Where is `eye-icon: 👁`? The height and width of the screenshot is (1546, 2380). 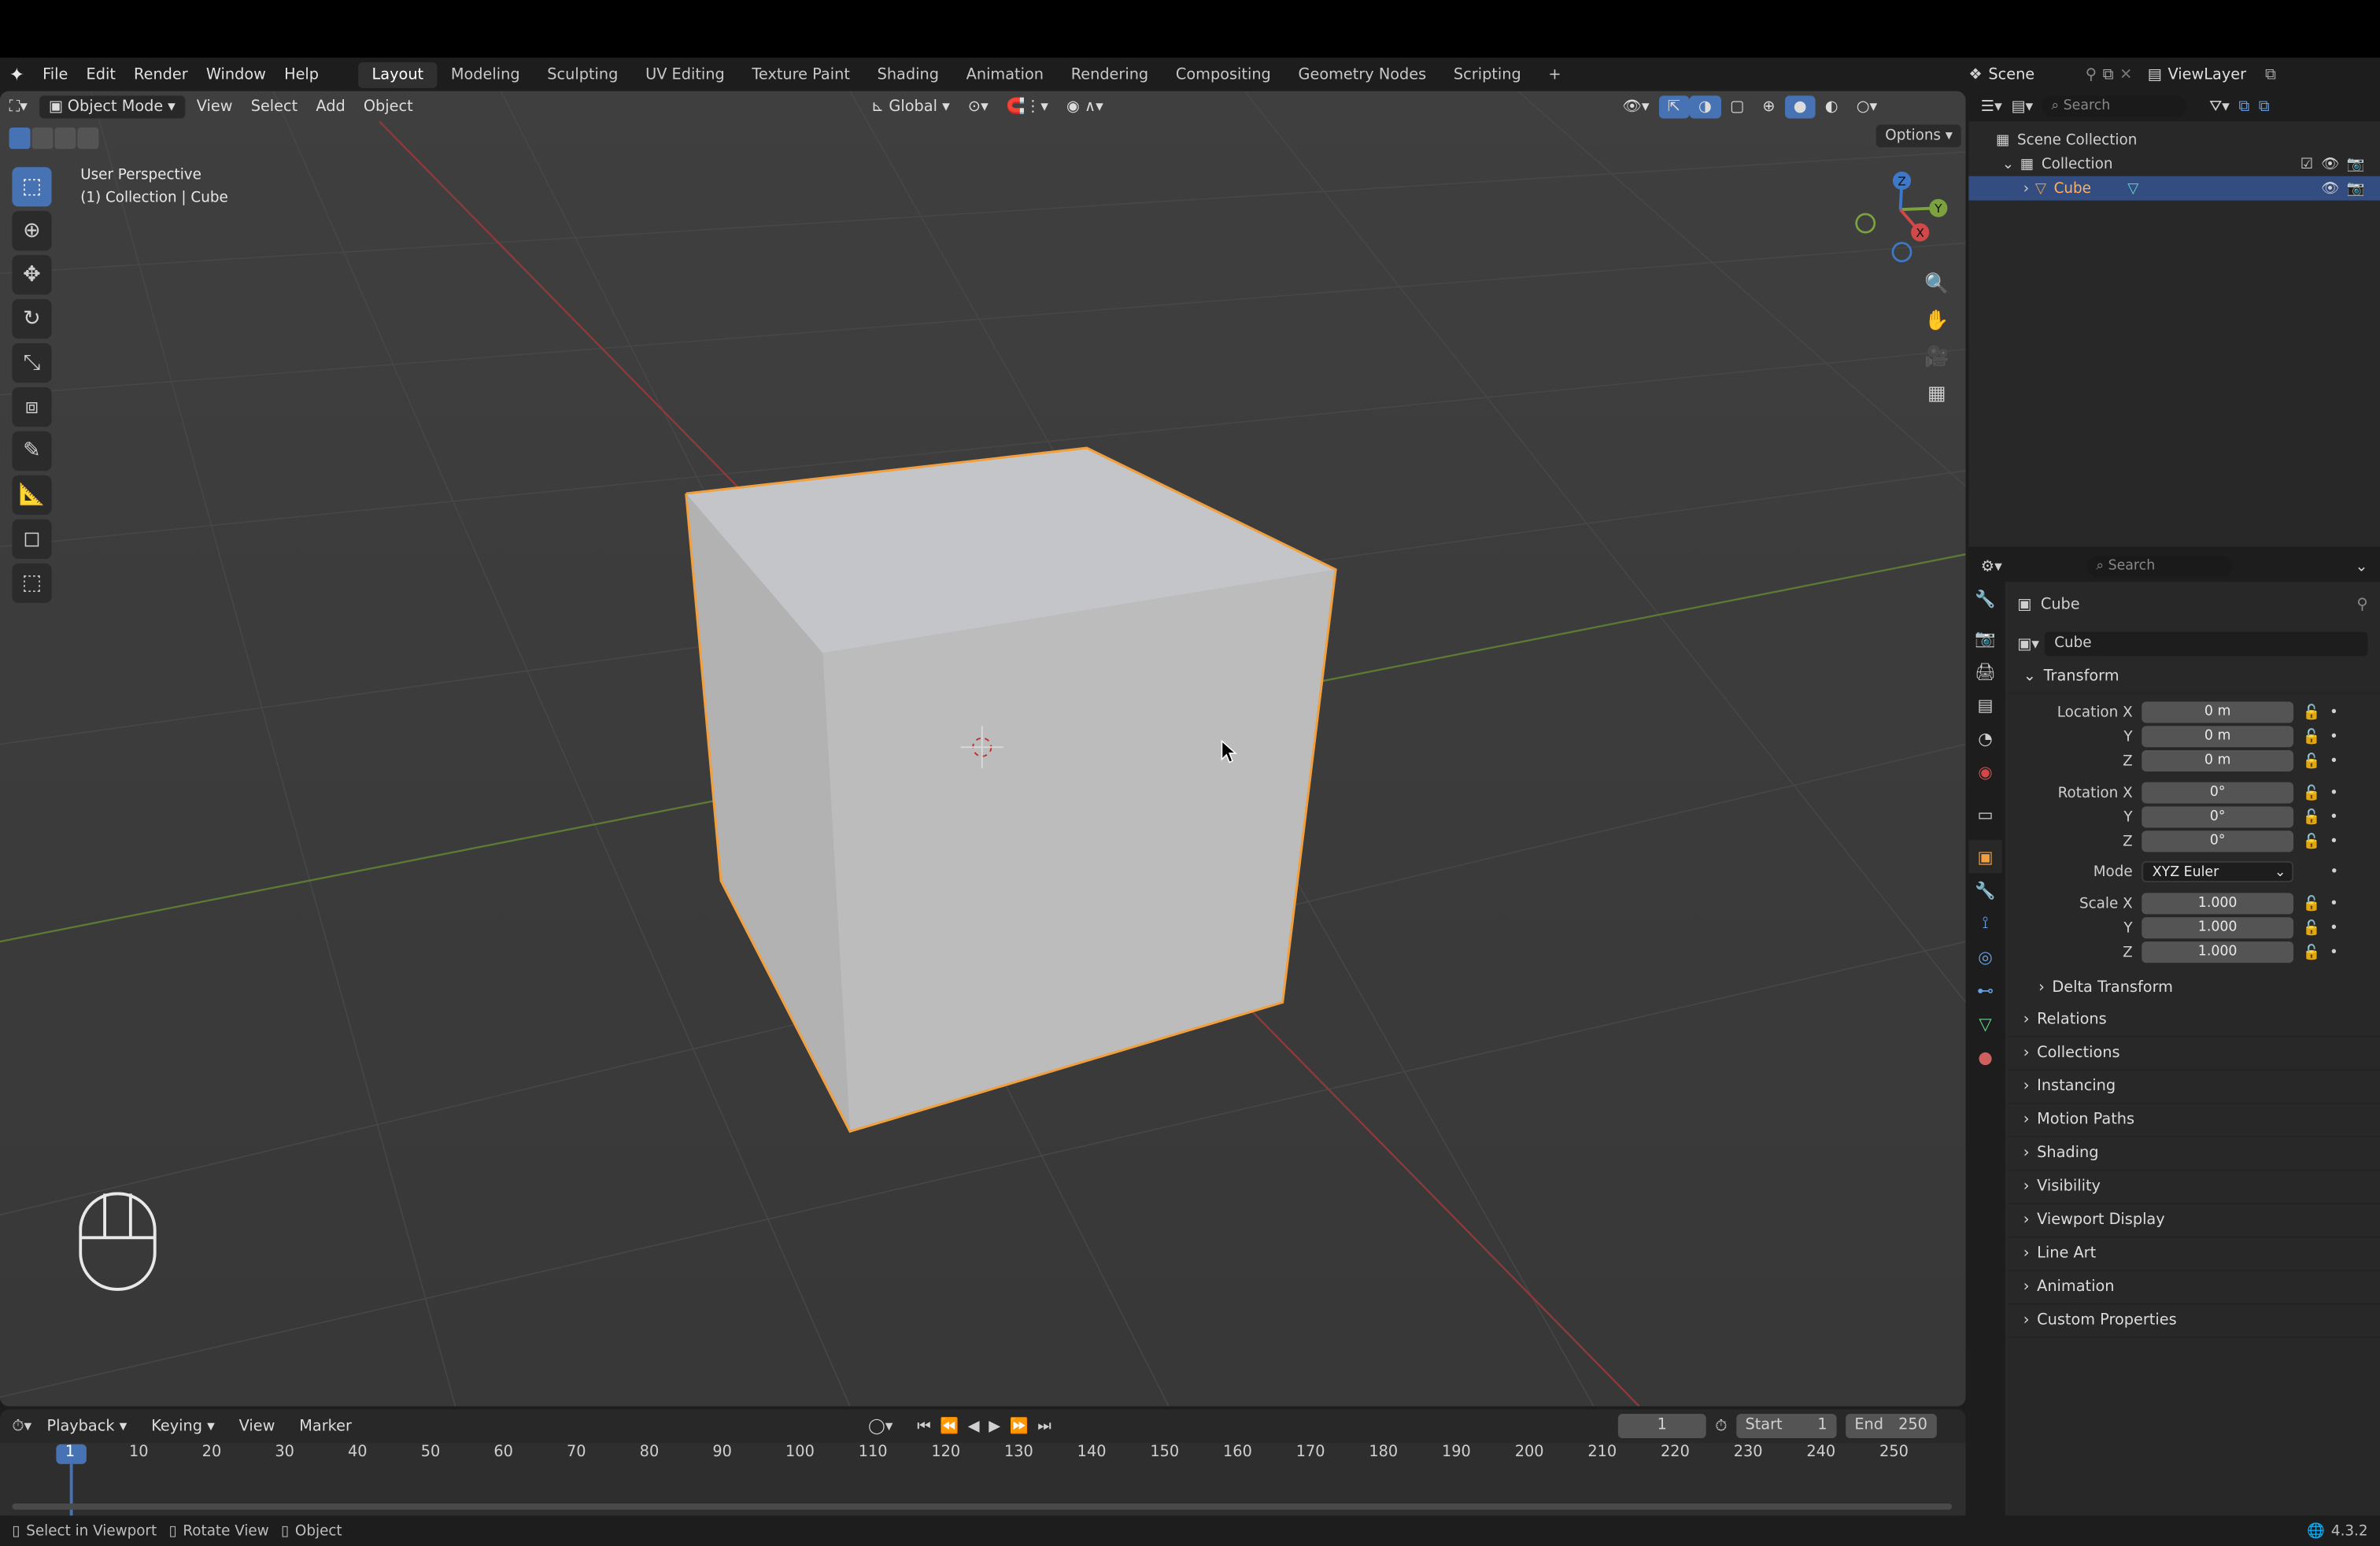
eye-icon: 👁 is located at coordinates (2330, 188).